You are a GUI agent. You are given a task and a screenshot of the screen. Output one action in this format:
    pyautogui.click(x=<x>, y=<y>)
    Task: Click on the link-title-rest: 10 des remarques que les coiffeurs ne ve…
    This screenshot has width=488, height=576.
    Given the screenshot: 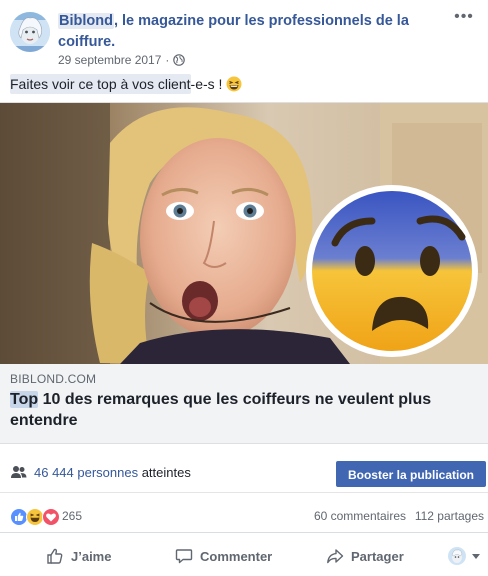 What is the action you would take?
    pyautogui.click(x=221, y=410)
    